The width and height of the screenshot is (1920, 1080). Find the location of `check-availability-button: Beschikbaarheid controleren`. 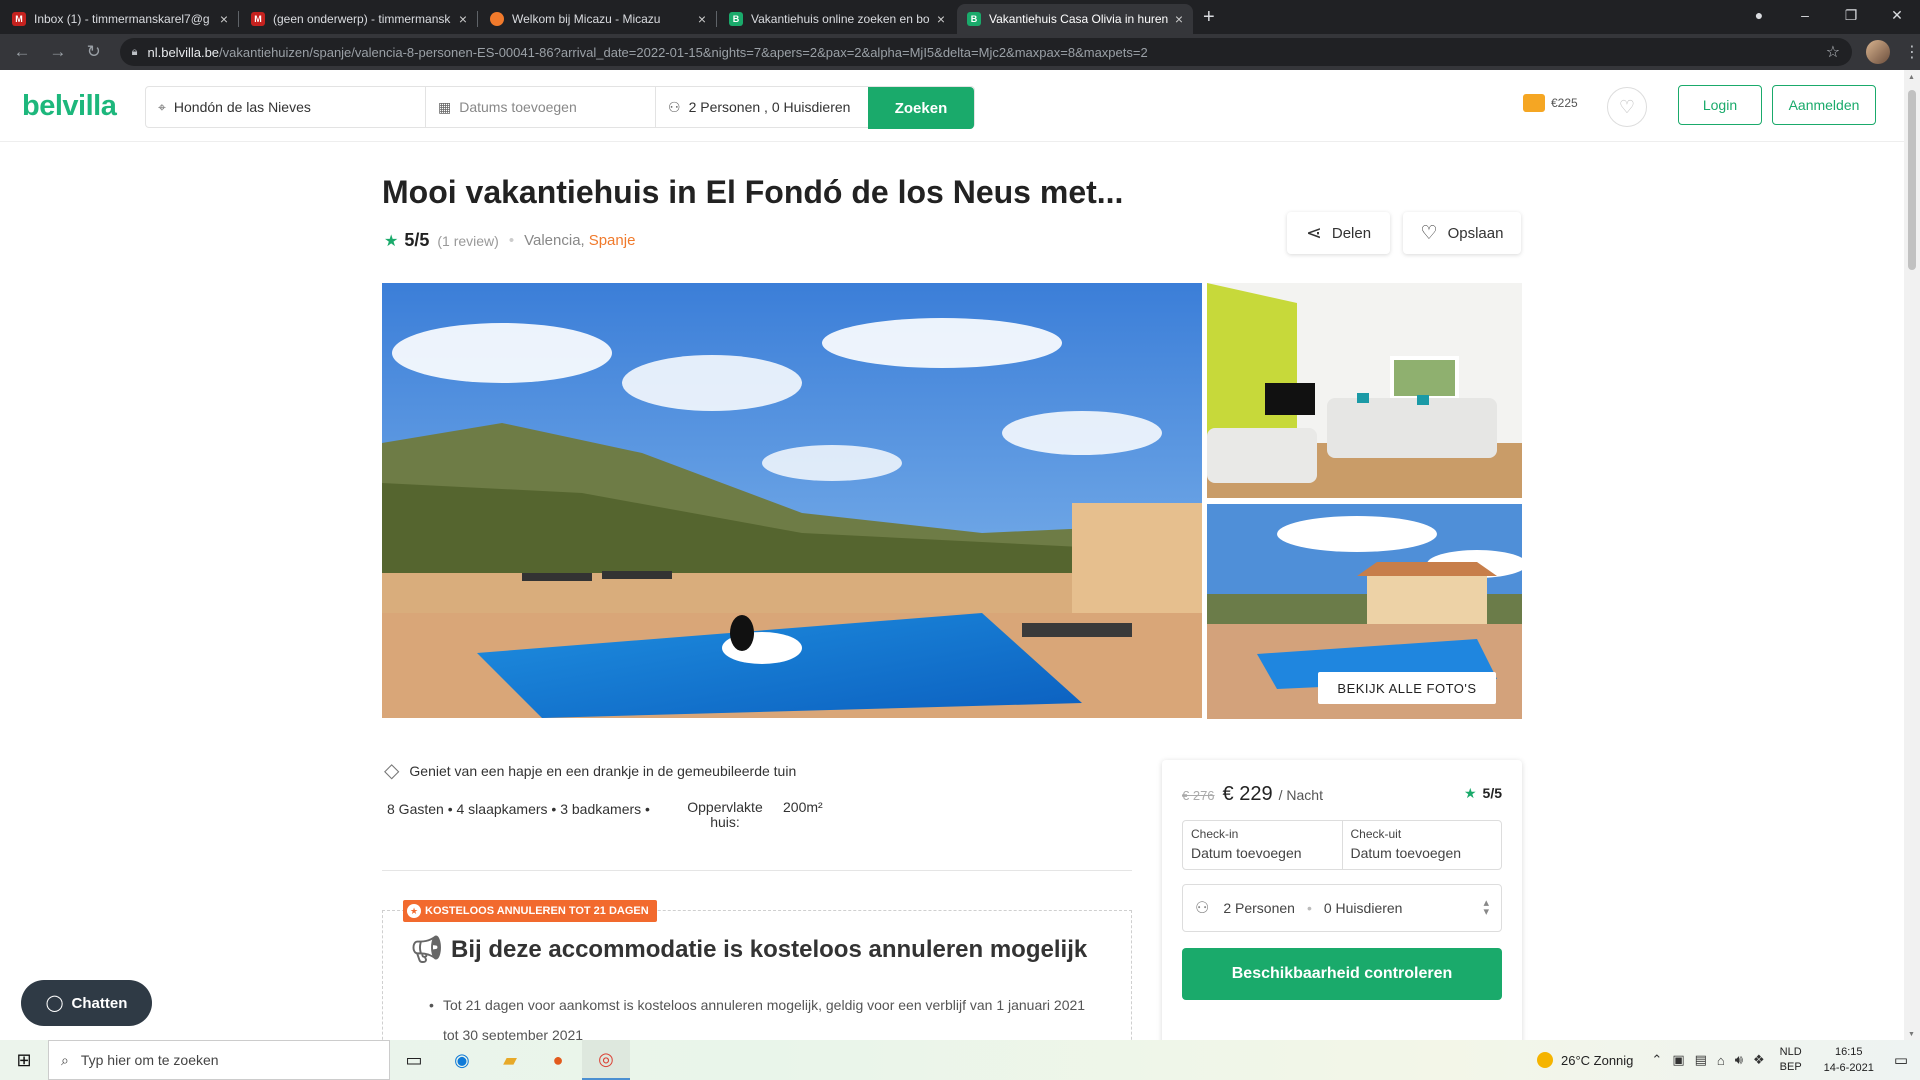

check-availability-button: Beschikbaarheid controleren is located at coordinates (1342, 974).